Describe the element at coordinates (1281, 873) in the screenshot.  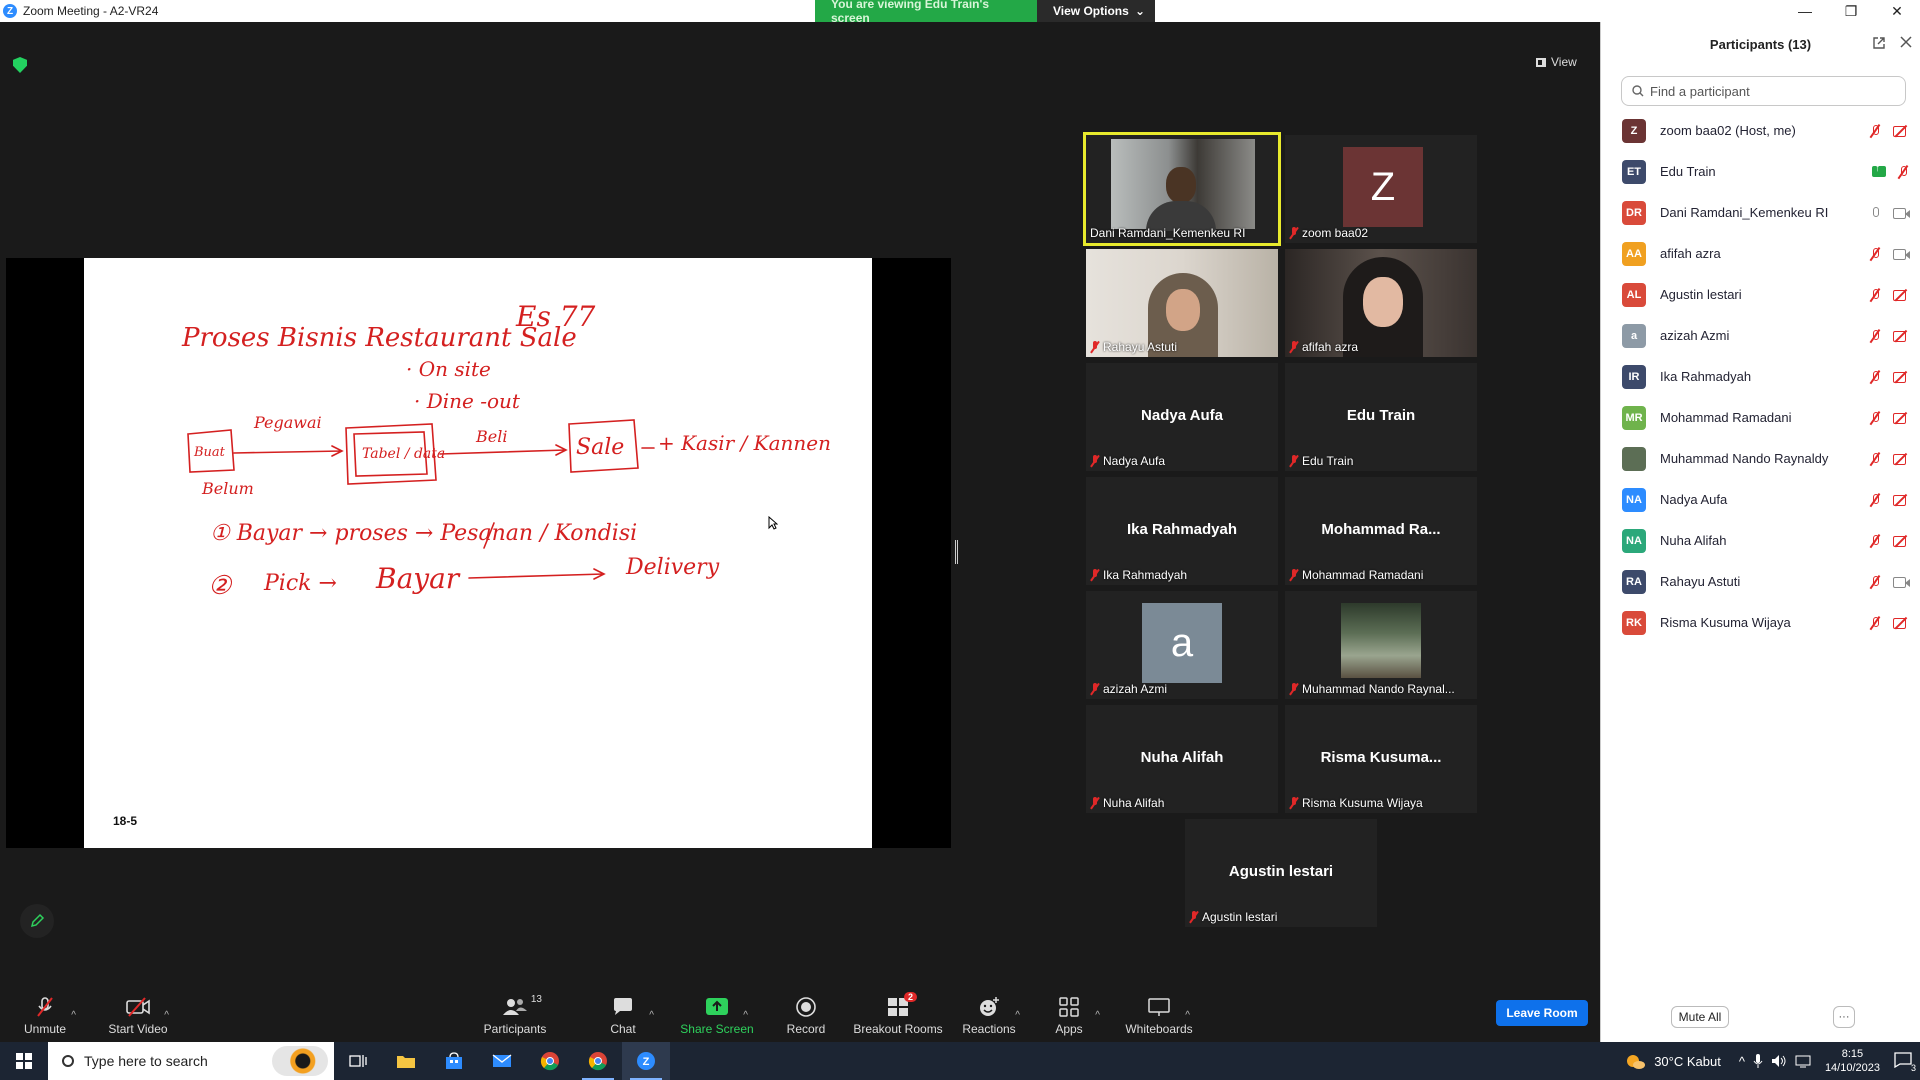
I see `video-tile-agustin: Agustin lestari Agustin lestari` at that location.